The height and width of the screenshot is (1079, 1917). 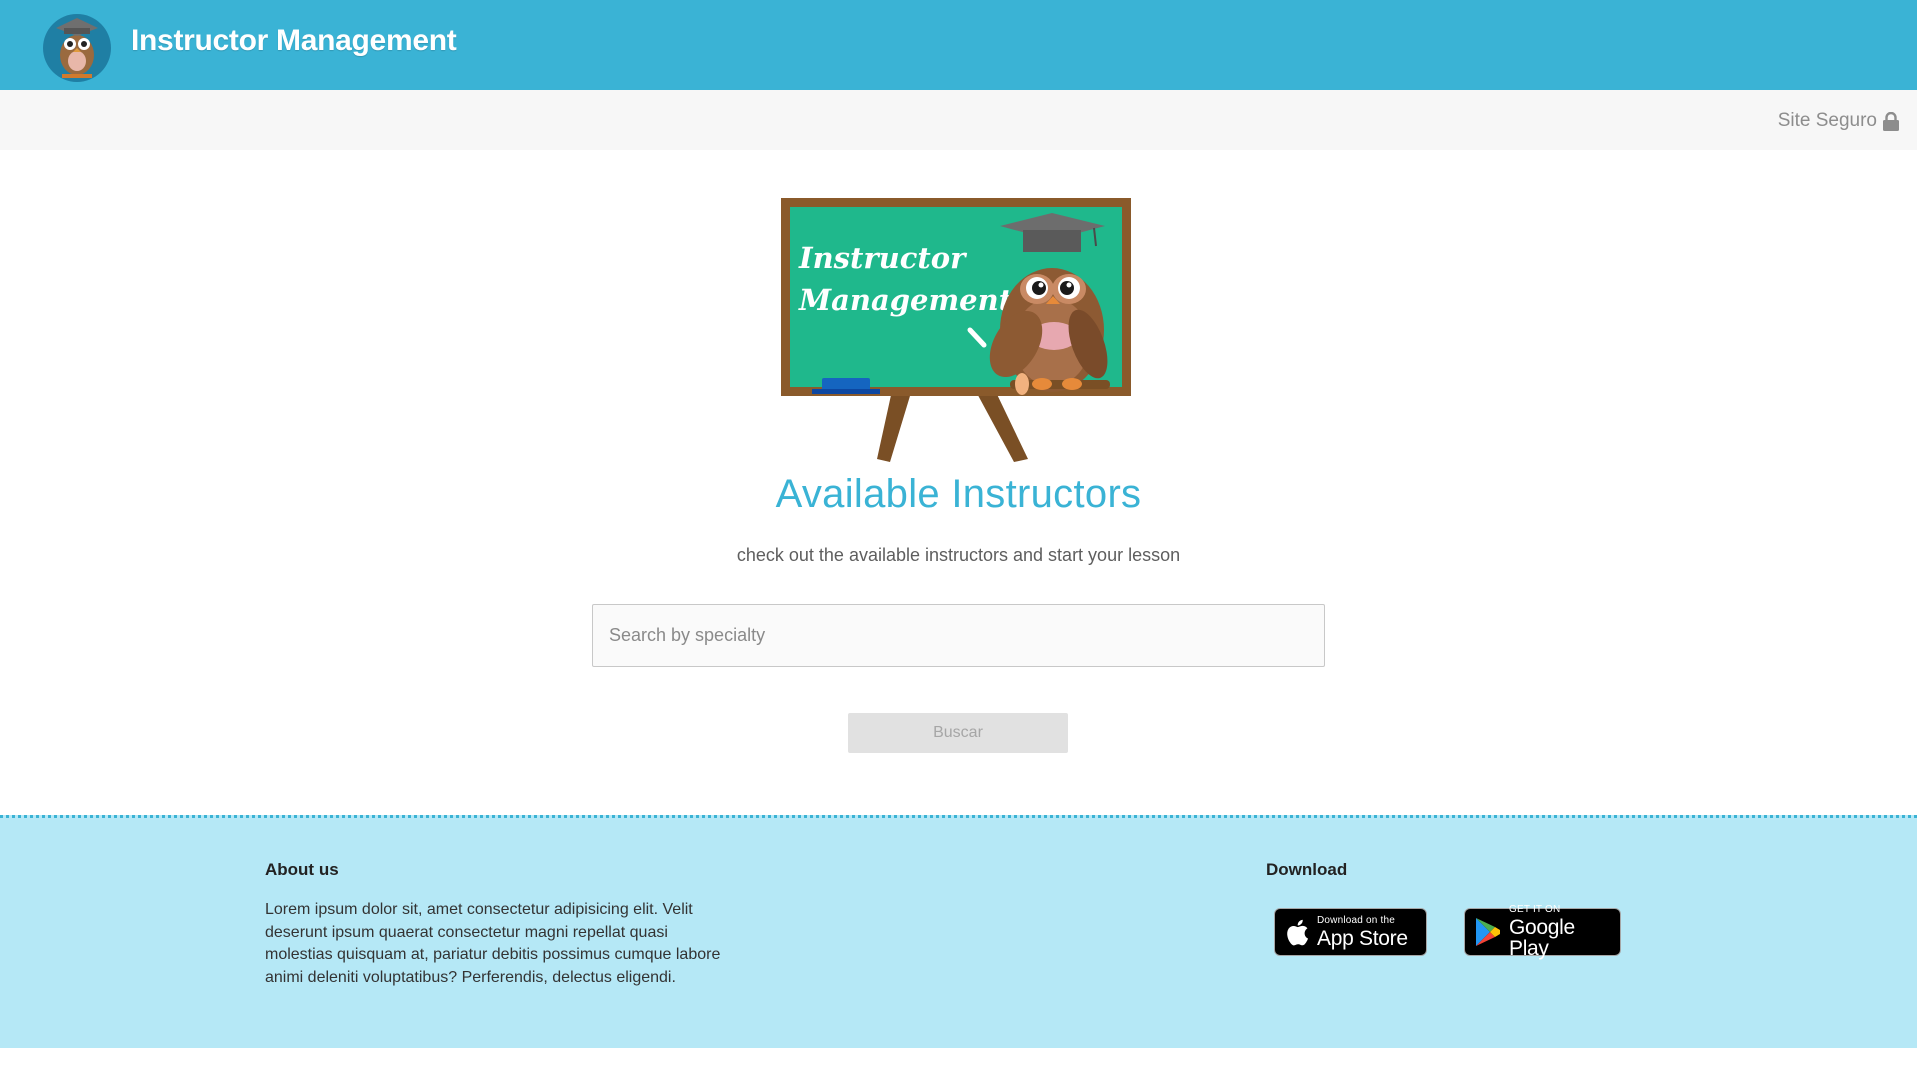 I want to click on search-button: Buscar, so click(x=958, y=733).